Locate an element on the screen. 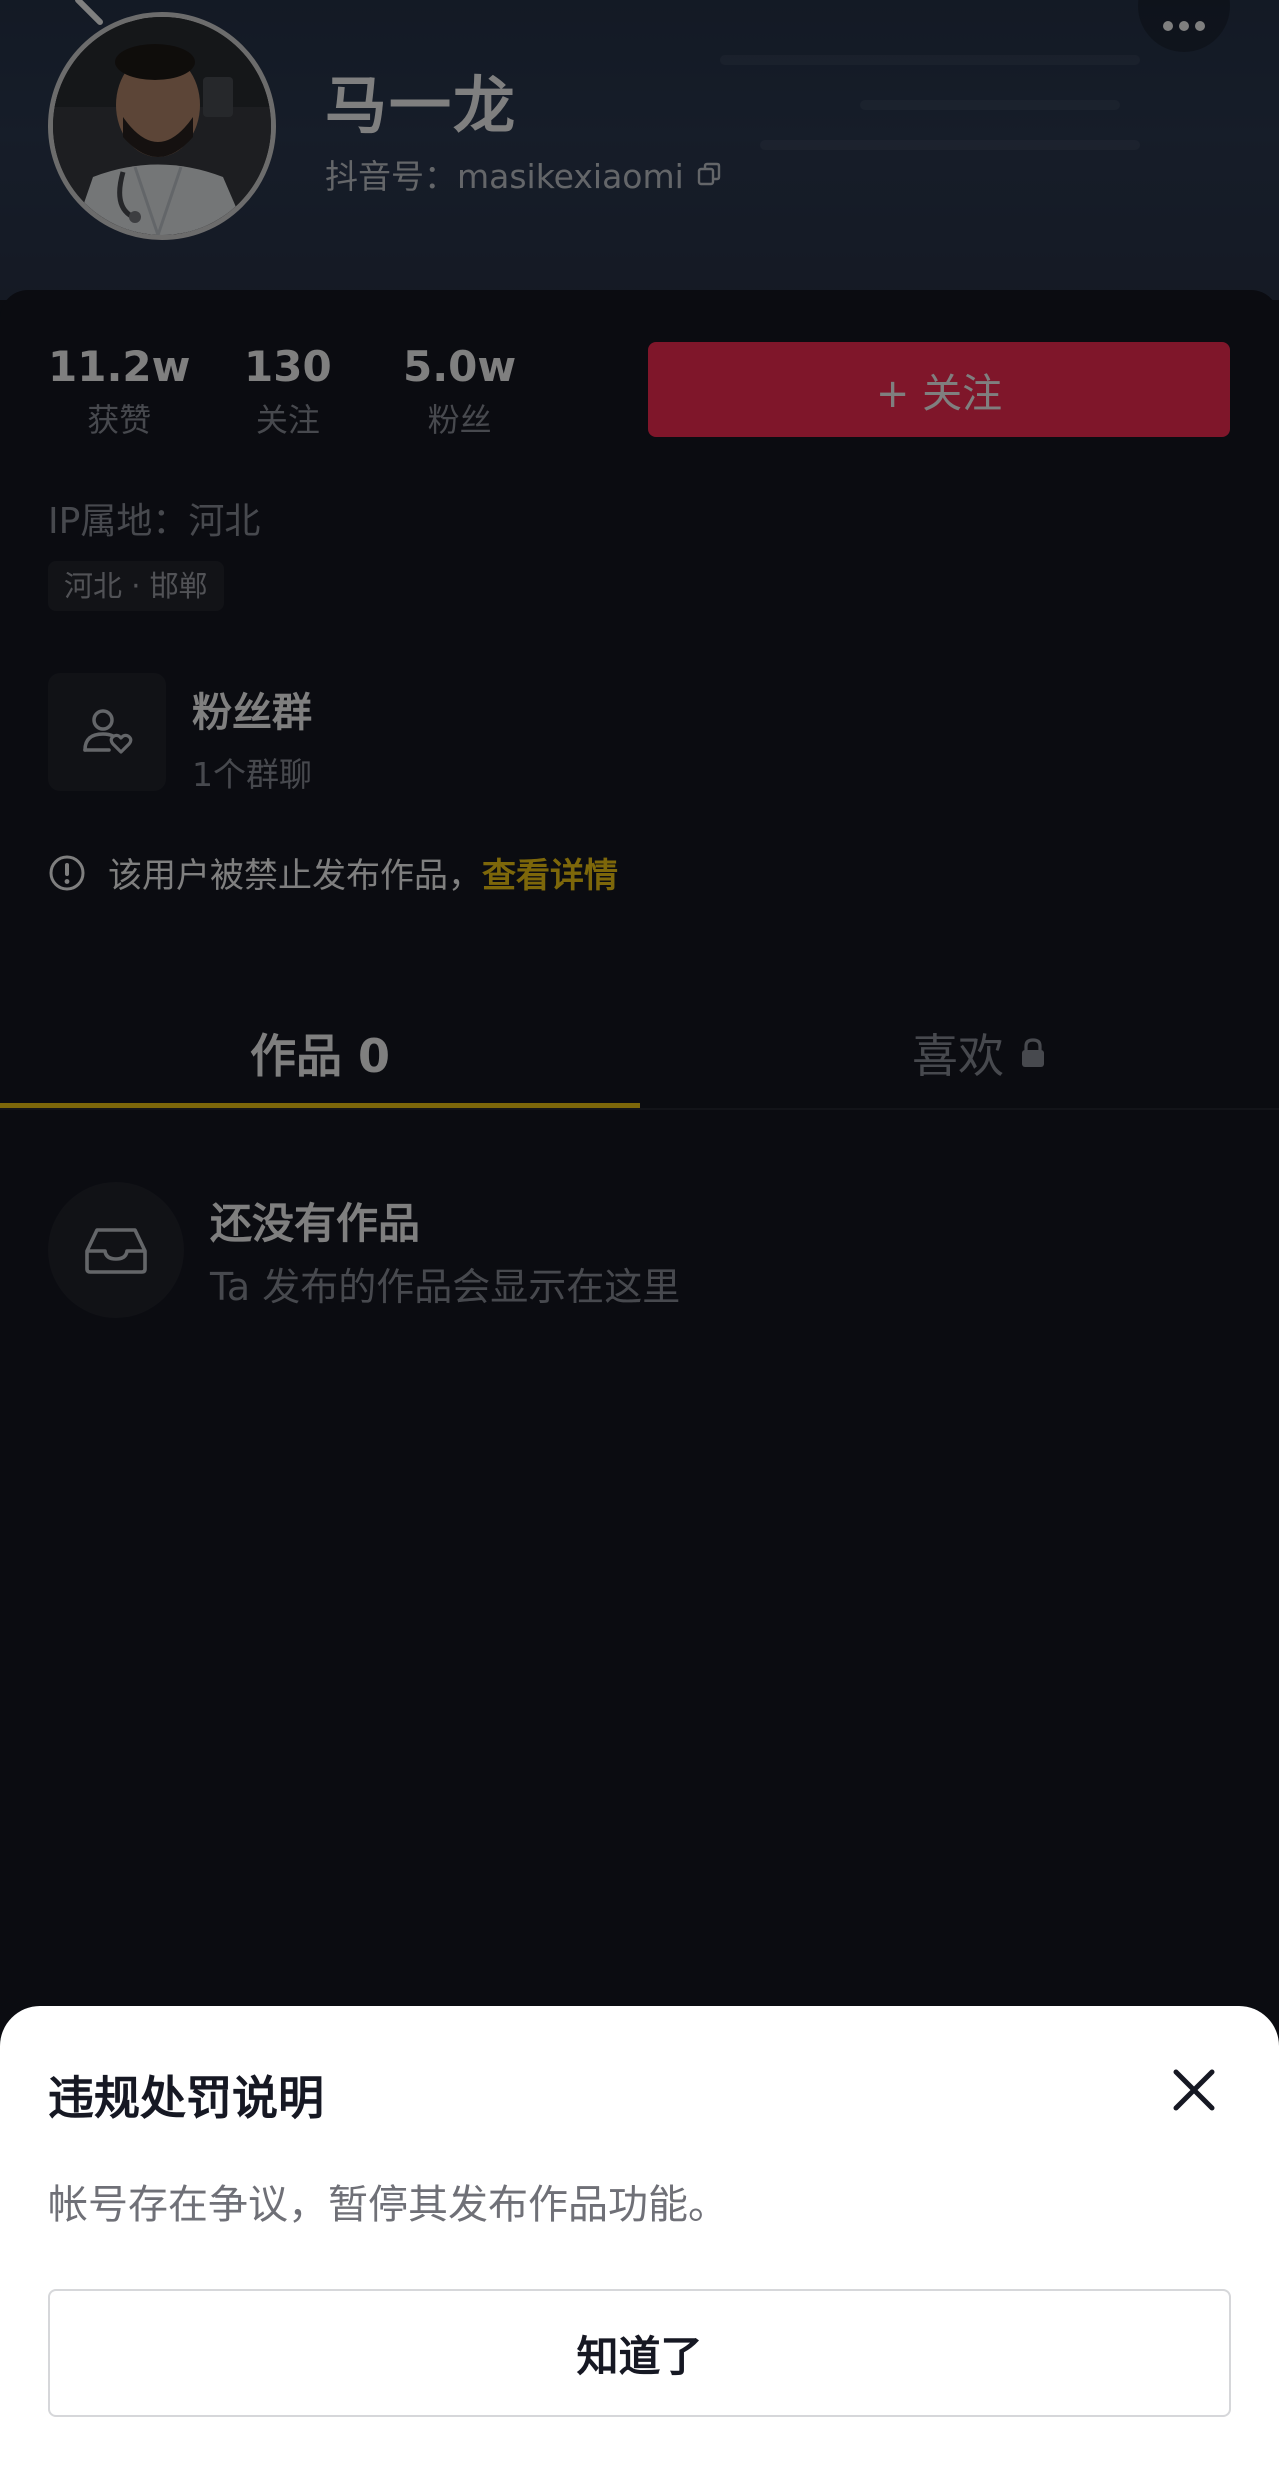  close-icon is located at coordinates (1194, 2090).